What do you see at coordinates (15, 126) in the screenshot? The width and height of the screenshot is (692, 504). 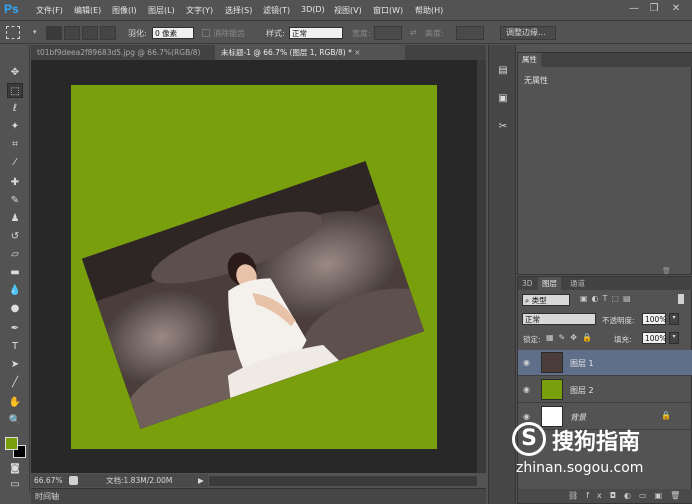 I see `magic-wand-tool-icon: ✦` at bounding box center [15, 126].